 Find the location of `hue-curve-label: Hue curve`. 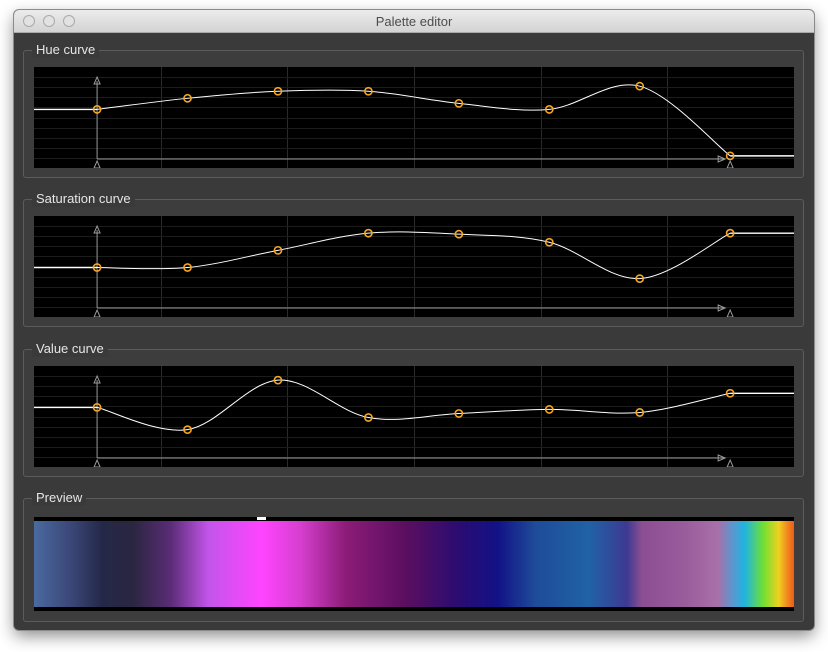

hue-curve-label: Hue curve is located at coordinates (66, 50).